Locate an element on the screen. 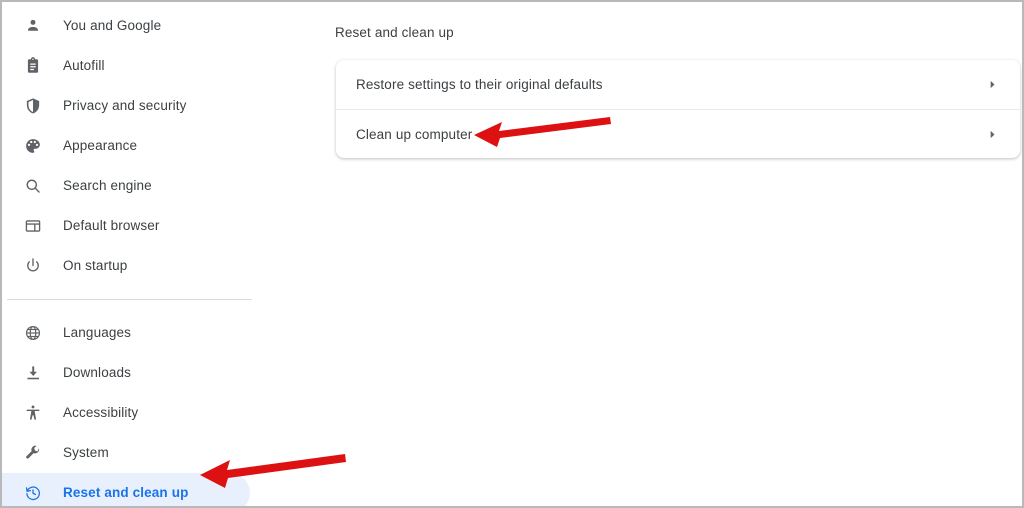 This screenshot has width=1024, height=508. sidebar-item-languages: Languages is located at coordinates (126, 333).